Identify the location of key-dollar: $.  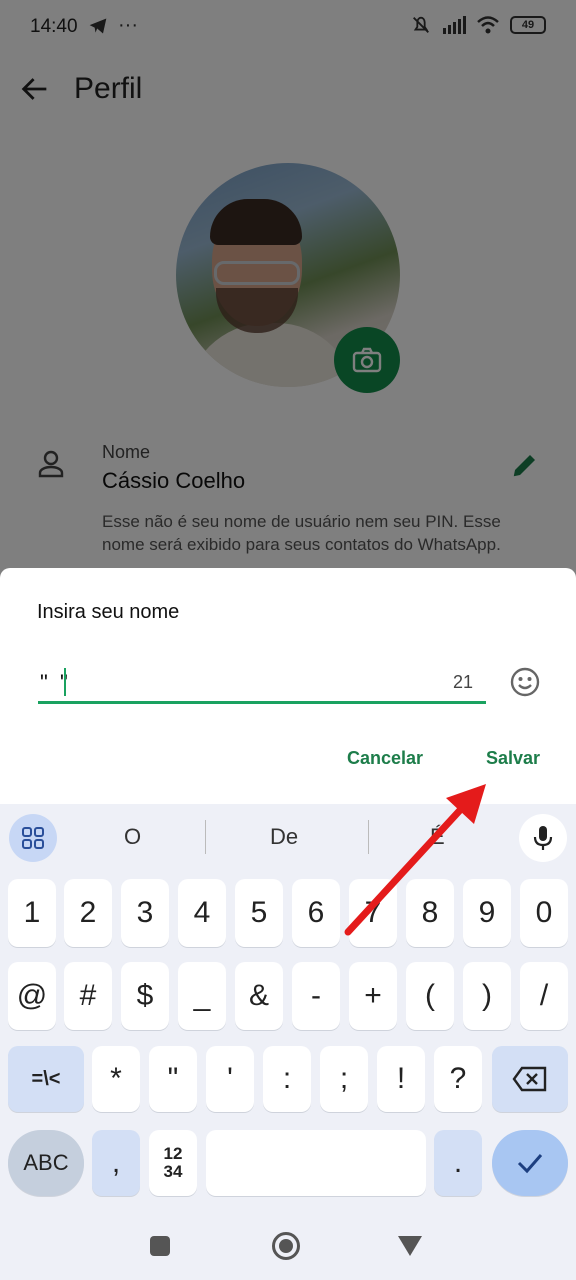
(145, 996).